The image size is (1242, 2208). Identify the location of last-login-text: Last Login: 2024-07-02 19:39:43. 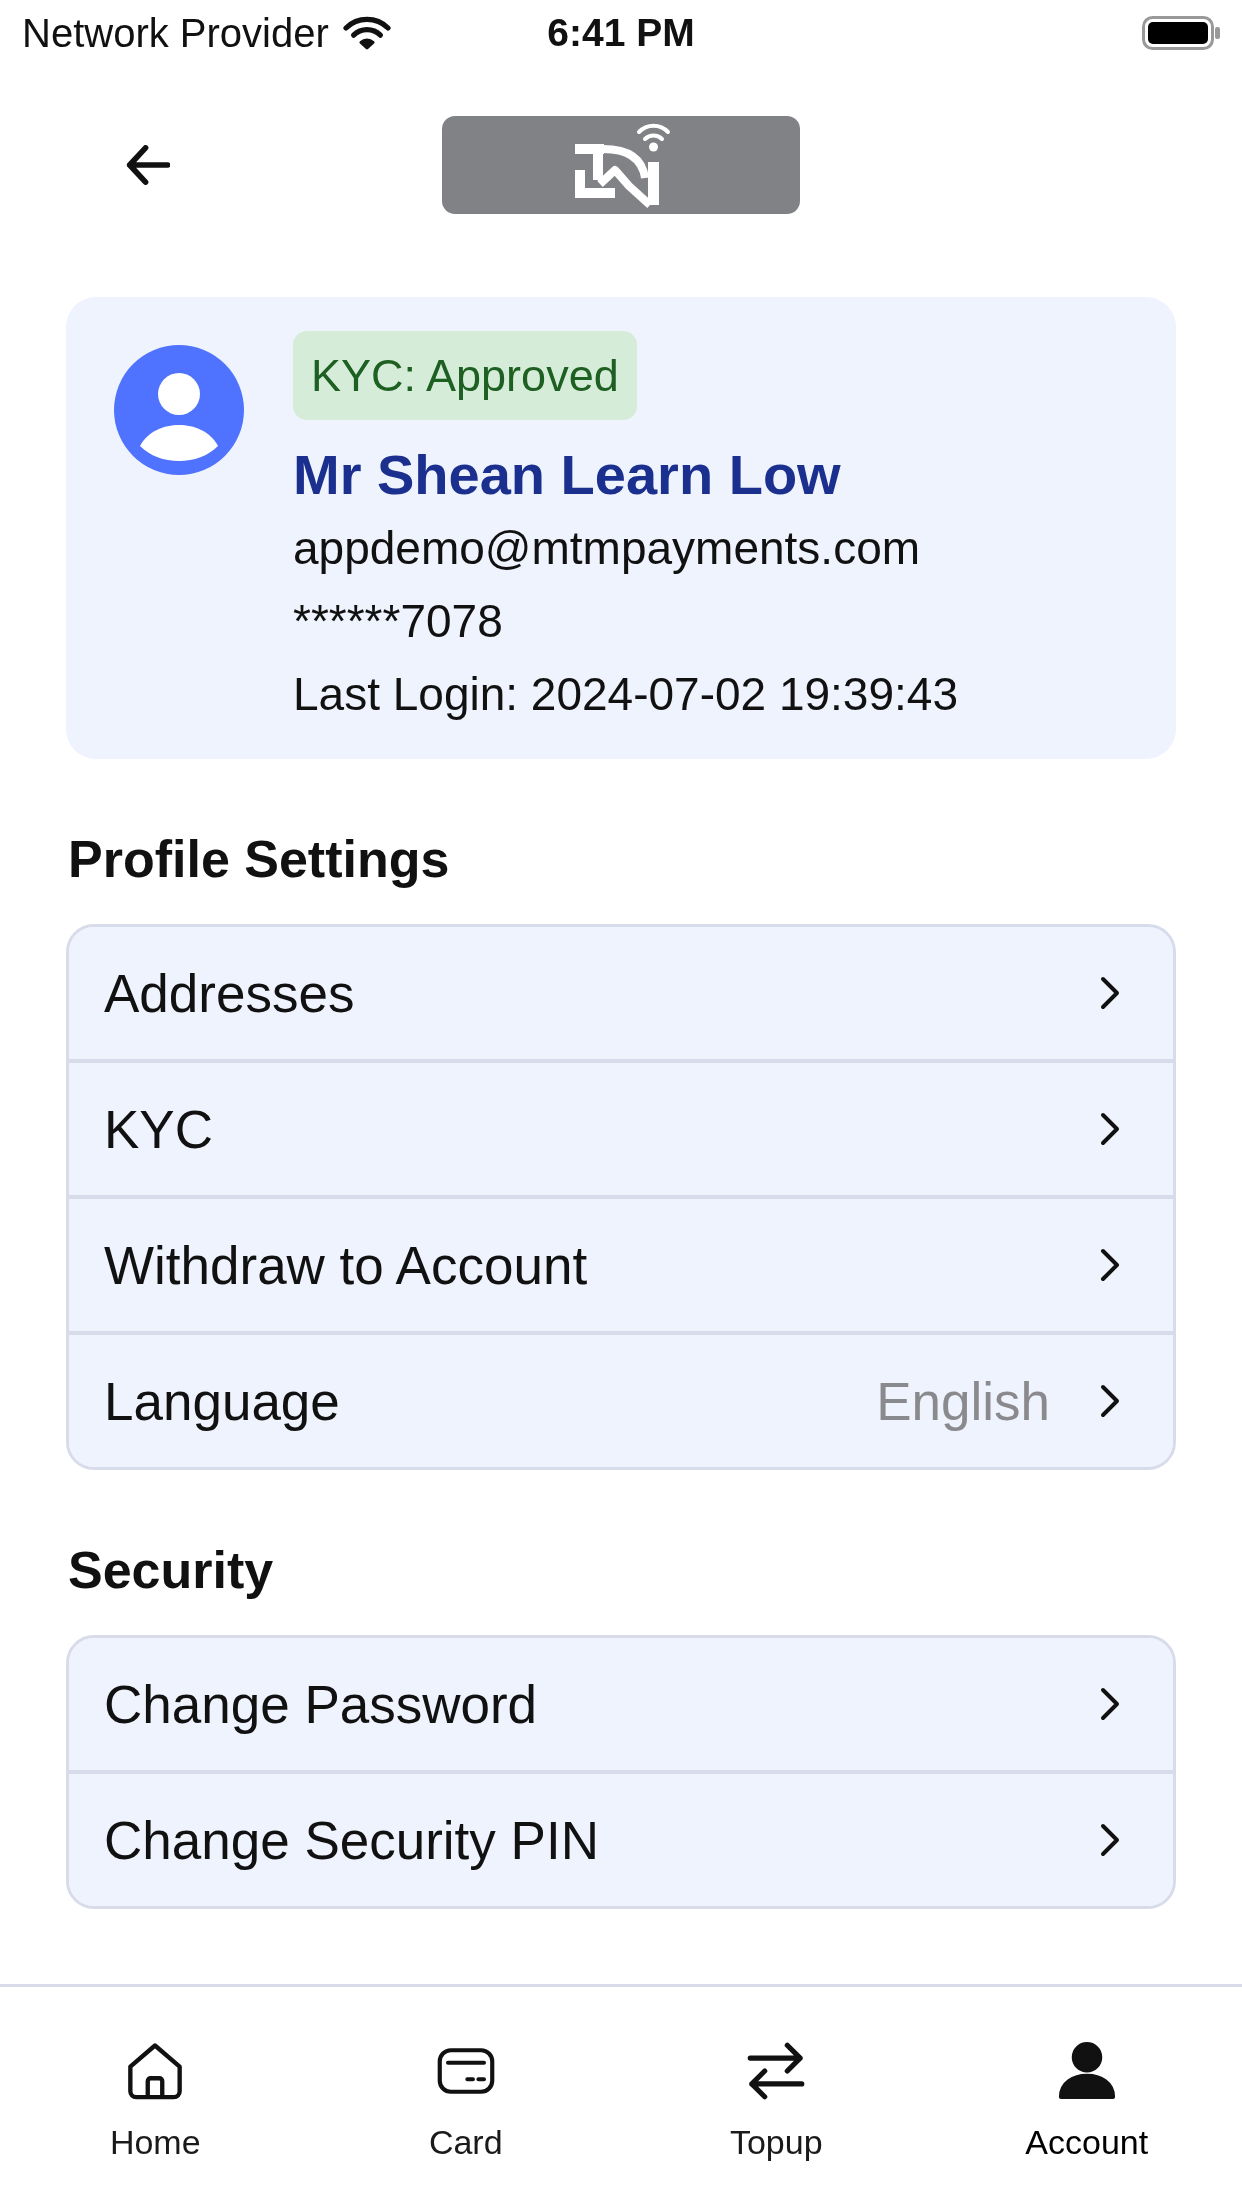
(625, 694).